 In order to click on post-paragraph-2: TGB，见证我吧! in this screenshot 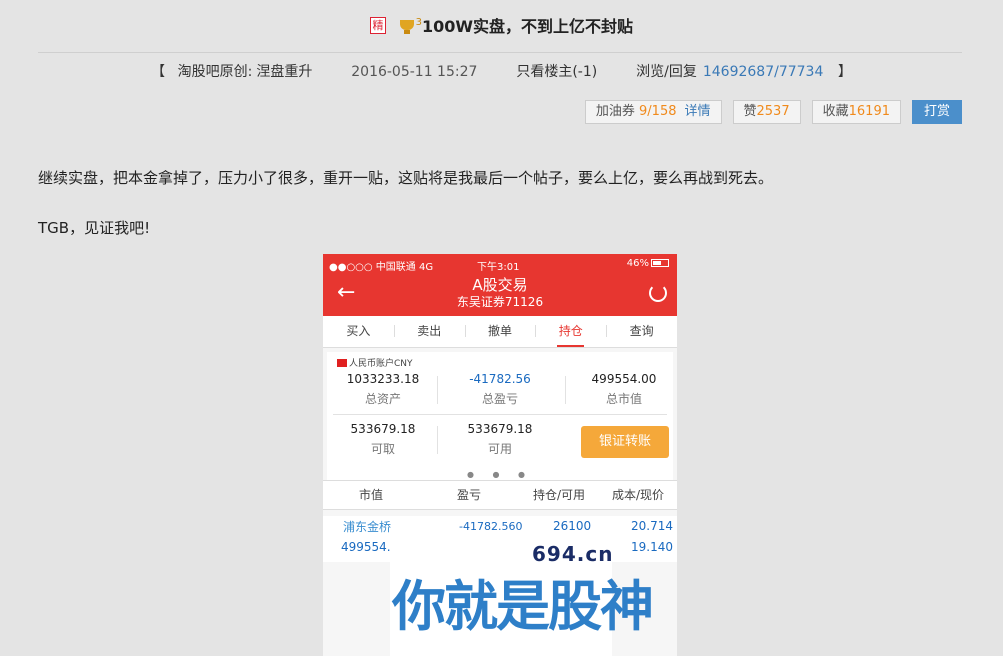, I will do `click(94, 228)`.